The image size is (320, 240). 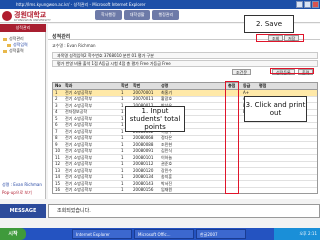 I want to click on selected-row-highlight, so click(x=185, y=92).